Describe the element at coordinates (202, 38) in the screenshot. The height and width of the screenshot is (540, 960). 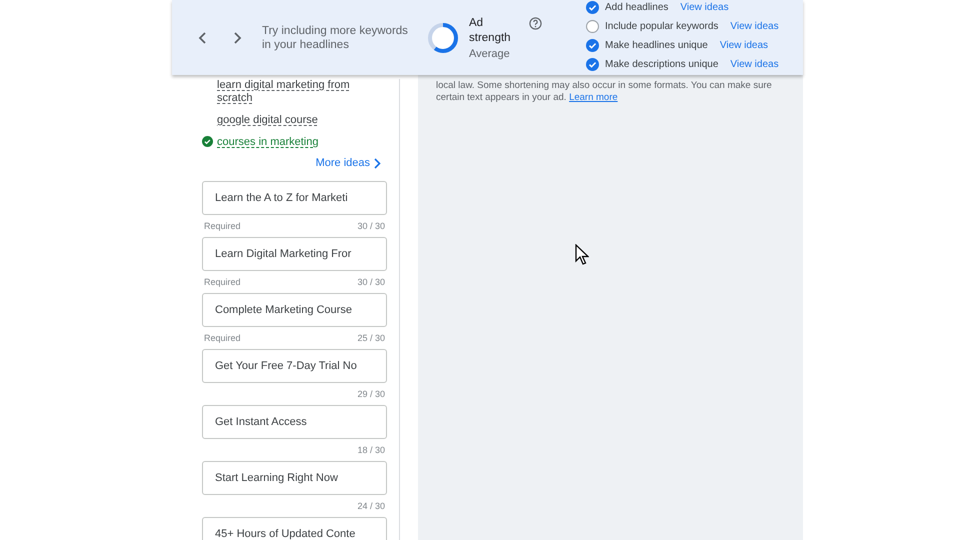
I see `chevron-left-icon` at that location.